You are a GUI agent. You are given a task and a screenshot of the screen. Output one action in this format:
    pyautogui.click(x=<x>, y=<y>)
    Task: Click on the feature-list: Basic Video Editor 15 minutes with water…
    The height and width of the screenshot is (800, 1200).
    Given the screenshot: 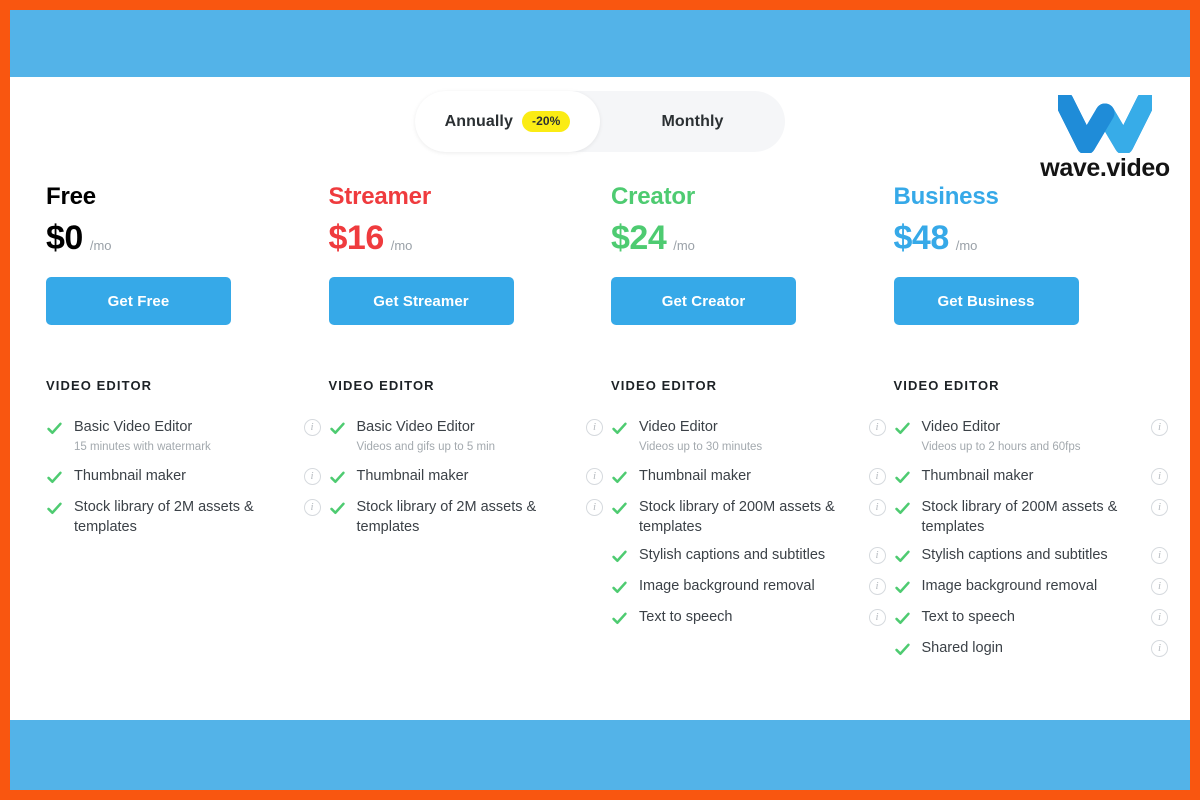 What is the action you would take?
    pyautogui.click(x=187, y=477)
    